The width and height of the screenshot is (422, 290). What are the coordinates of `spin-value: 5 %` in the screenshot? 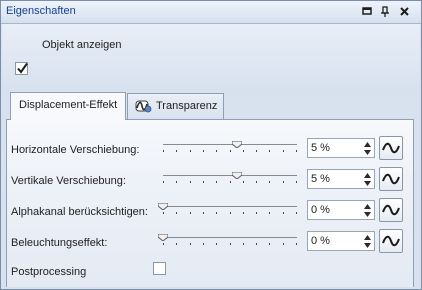 It's located at (320, 179).